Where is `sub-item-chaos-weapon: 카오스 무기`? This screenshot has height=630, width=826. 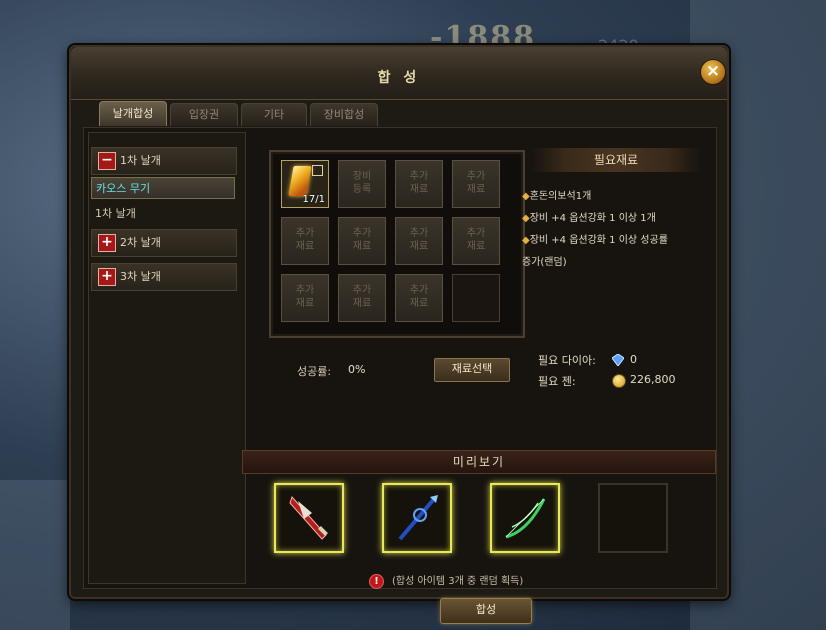
sub-item-chaos-weapon: 카오스 무기 is located at coordinates (163, 188).